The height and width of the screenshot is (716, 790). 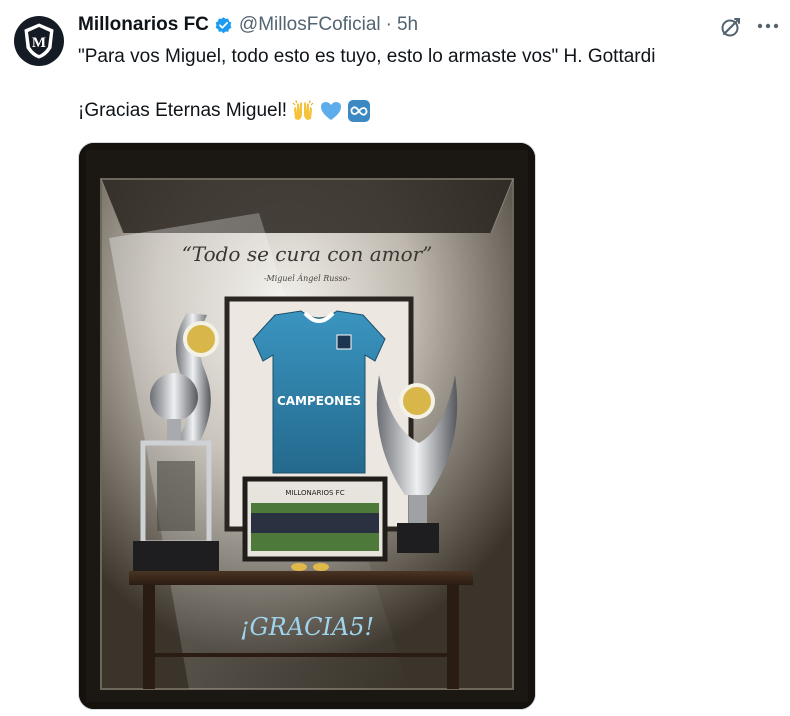 I want to click on display-name: Millonarios FC, so click(x=143, y=25).